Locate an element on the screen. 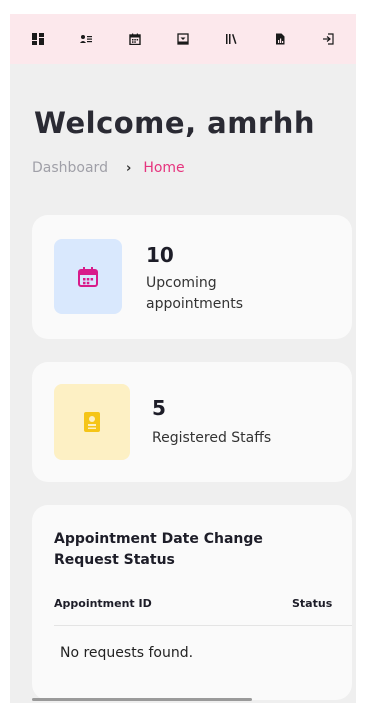 The width and height of the screenshot is (366, 717). breadcrumb-current: Home is located at coordinates (164, 168).